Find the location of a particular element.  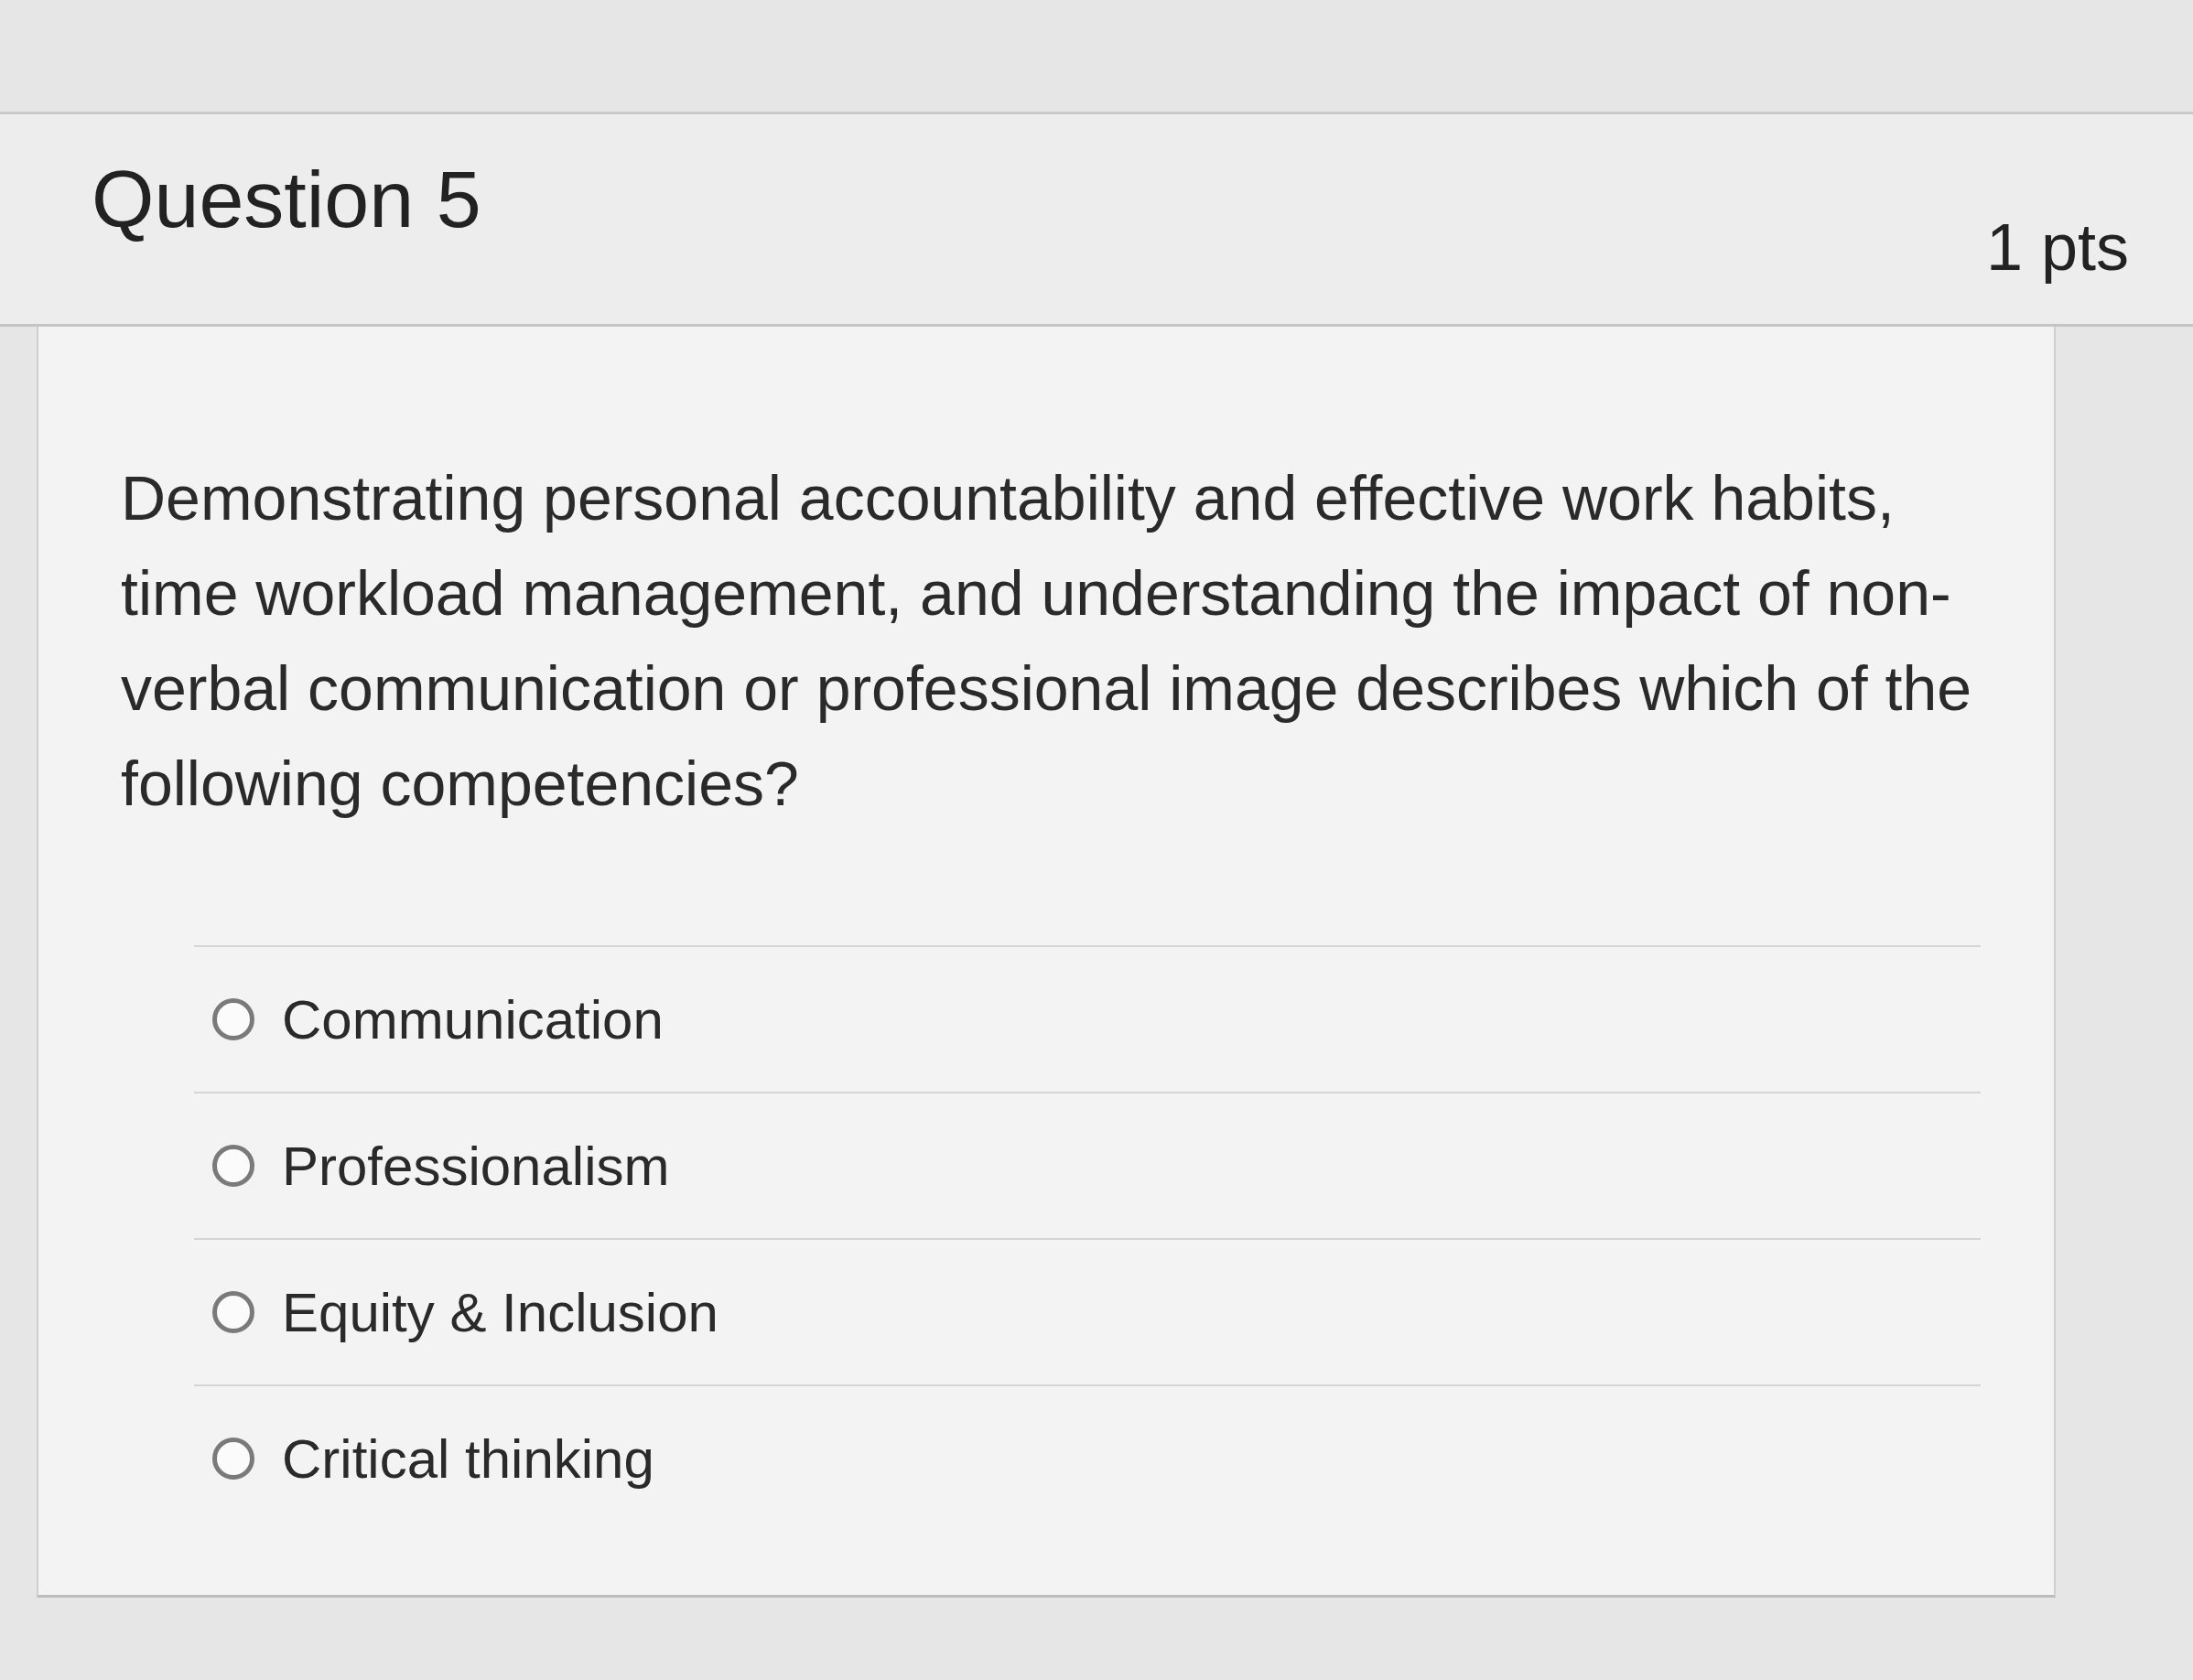

points-label: 1 pts is located at coordinates (2057, 247).